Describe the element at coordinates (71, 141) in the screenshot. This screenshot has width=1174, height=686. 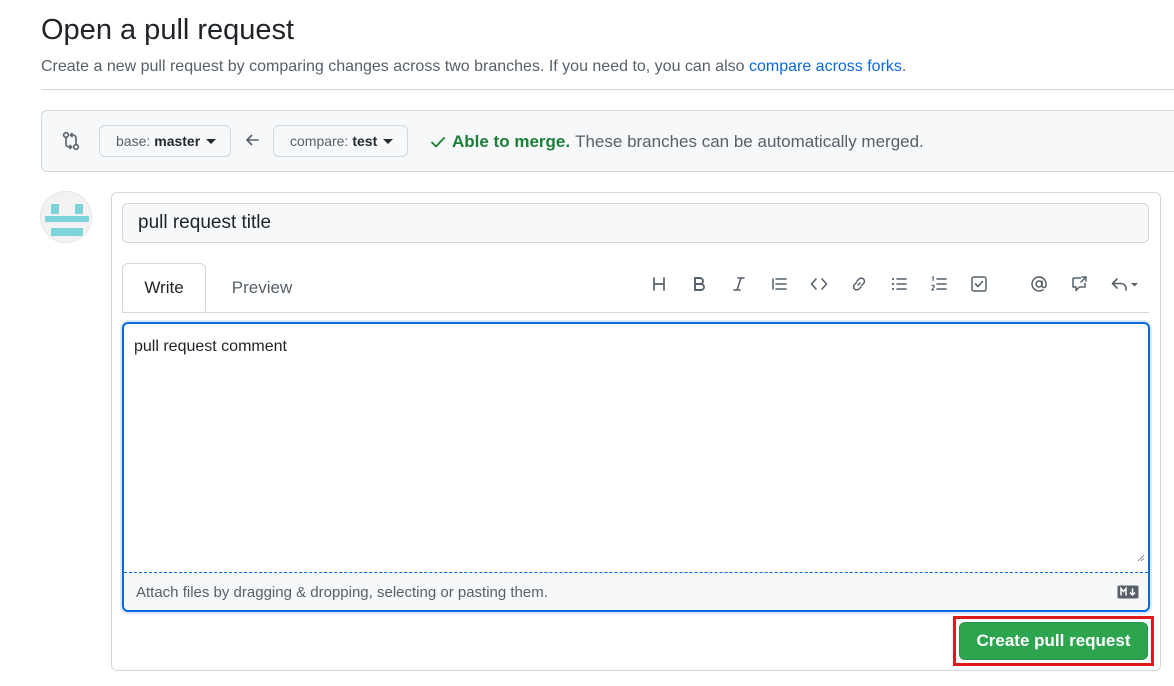
I see `git-compare-icon` at that location.